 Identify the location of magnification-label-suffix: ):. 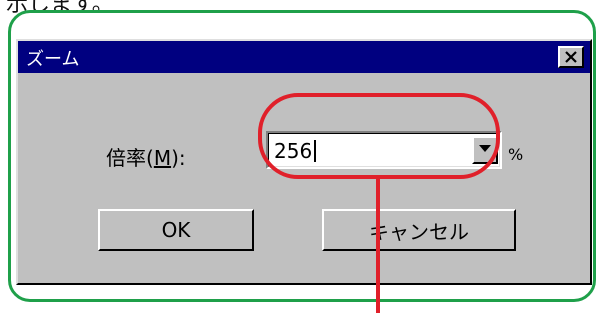
(178, 158).